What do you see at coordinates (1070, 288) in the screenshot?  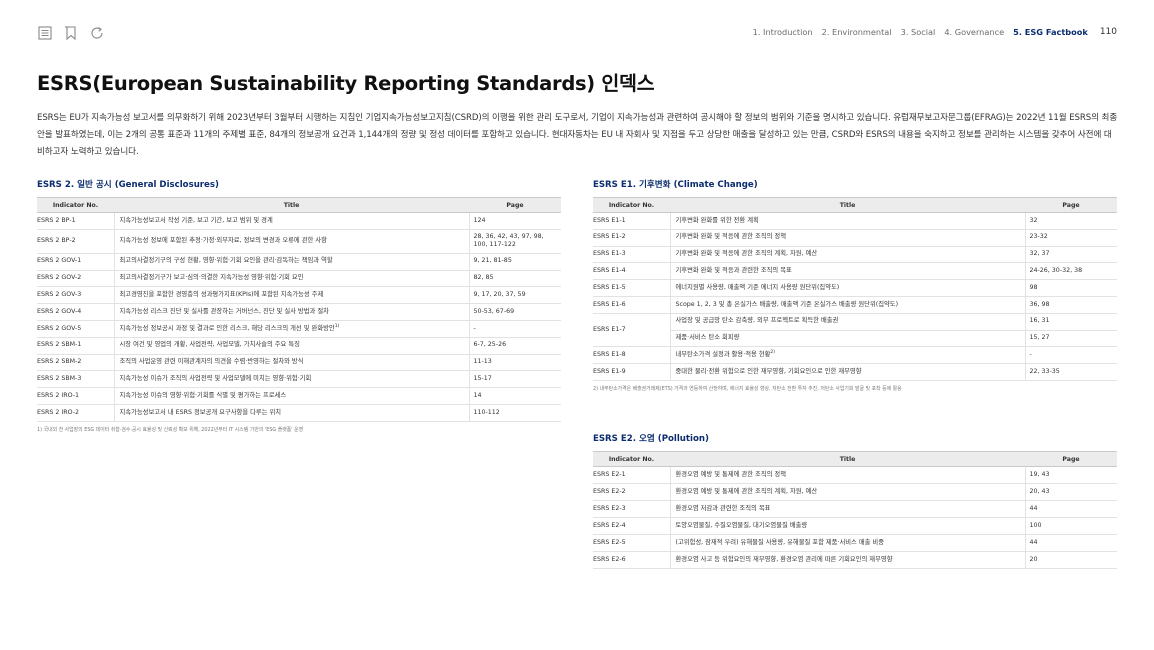 I see `cell-page: 98` at bounding box center [1070, 288].